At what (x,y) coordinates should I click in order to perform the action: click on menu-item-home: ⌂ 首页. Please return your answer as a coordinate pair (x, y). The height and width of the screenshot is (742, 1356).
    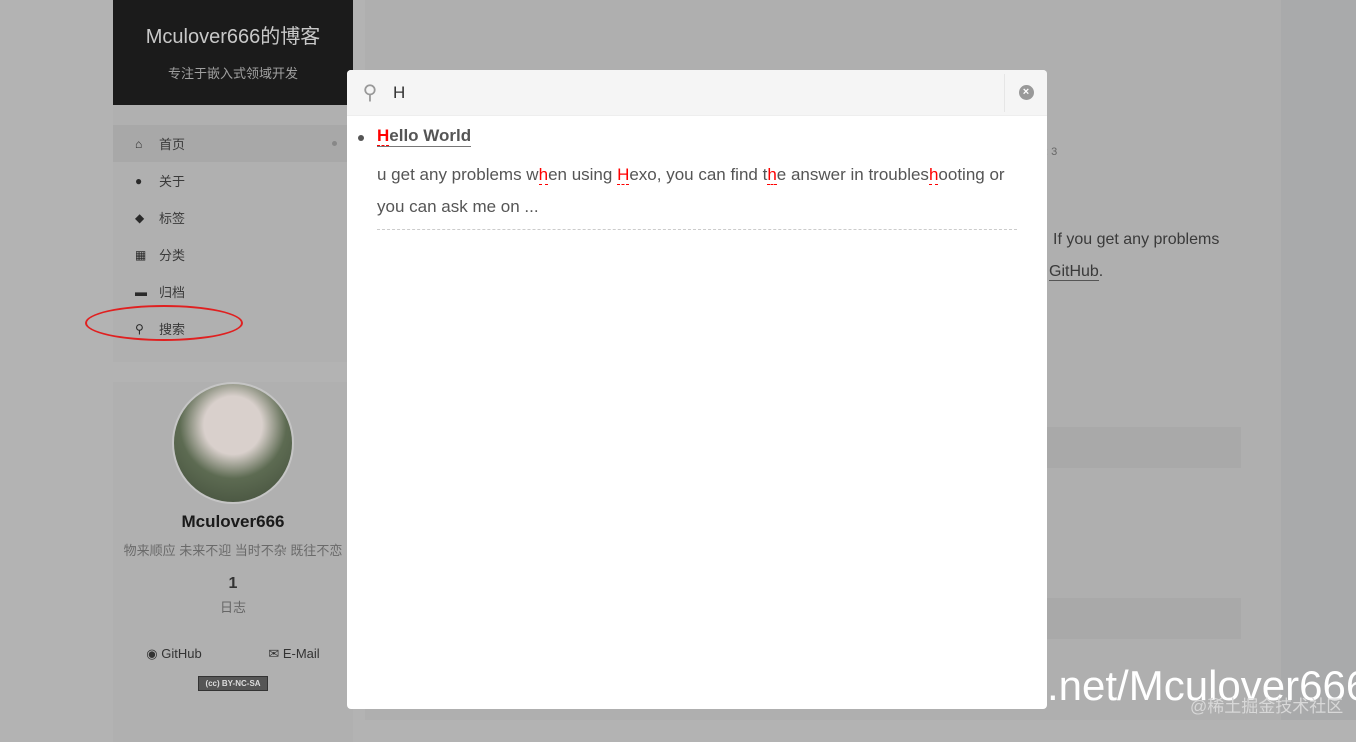
    Looking at the image, I should click on (233, 143).